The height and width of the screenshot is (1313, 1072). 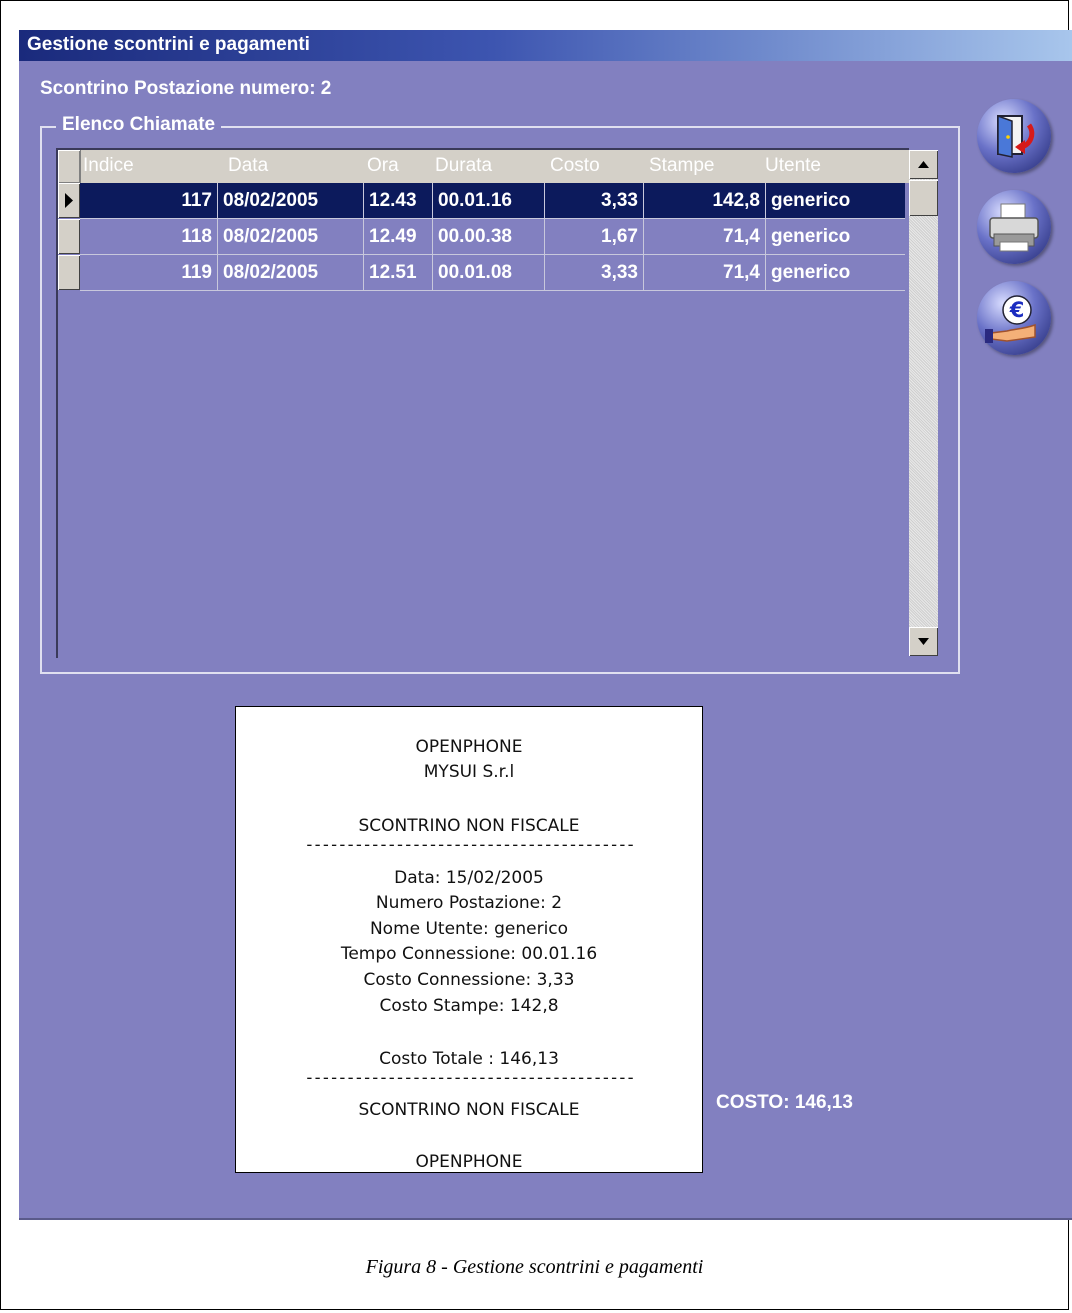 I want to click on payment-button: €, so click(x=1014, y=318).